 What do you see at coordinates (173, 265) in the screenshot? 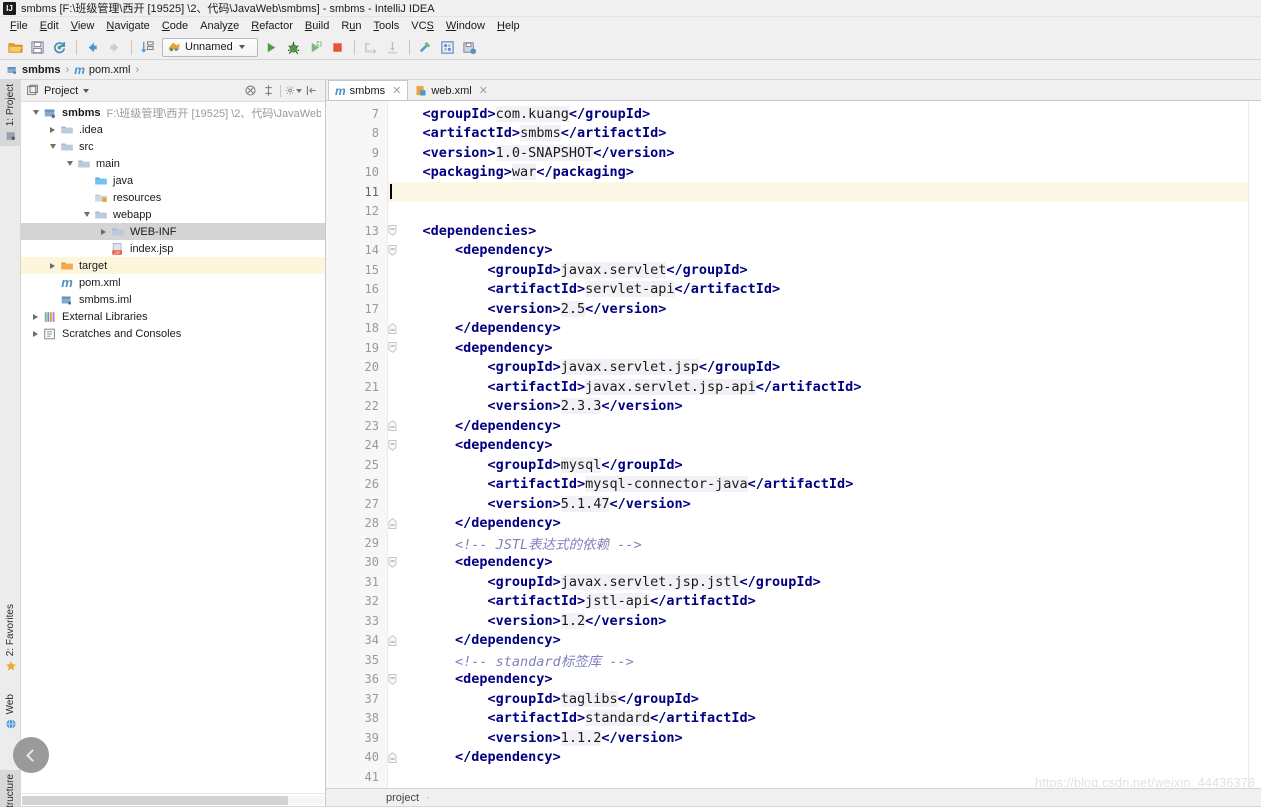
I see `tree-node-target: target` at bounding box center [173, 265].